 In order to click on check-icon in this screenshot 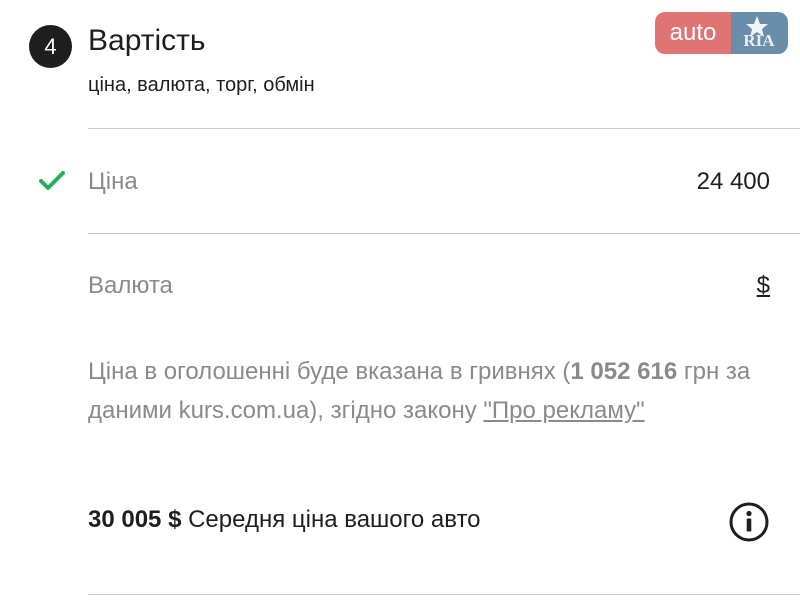, I will do `click(52, 180)`.